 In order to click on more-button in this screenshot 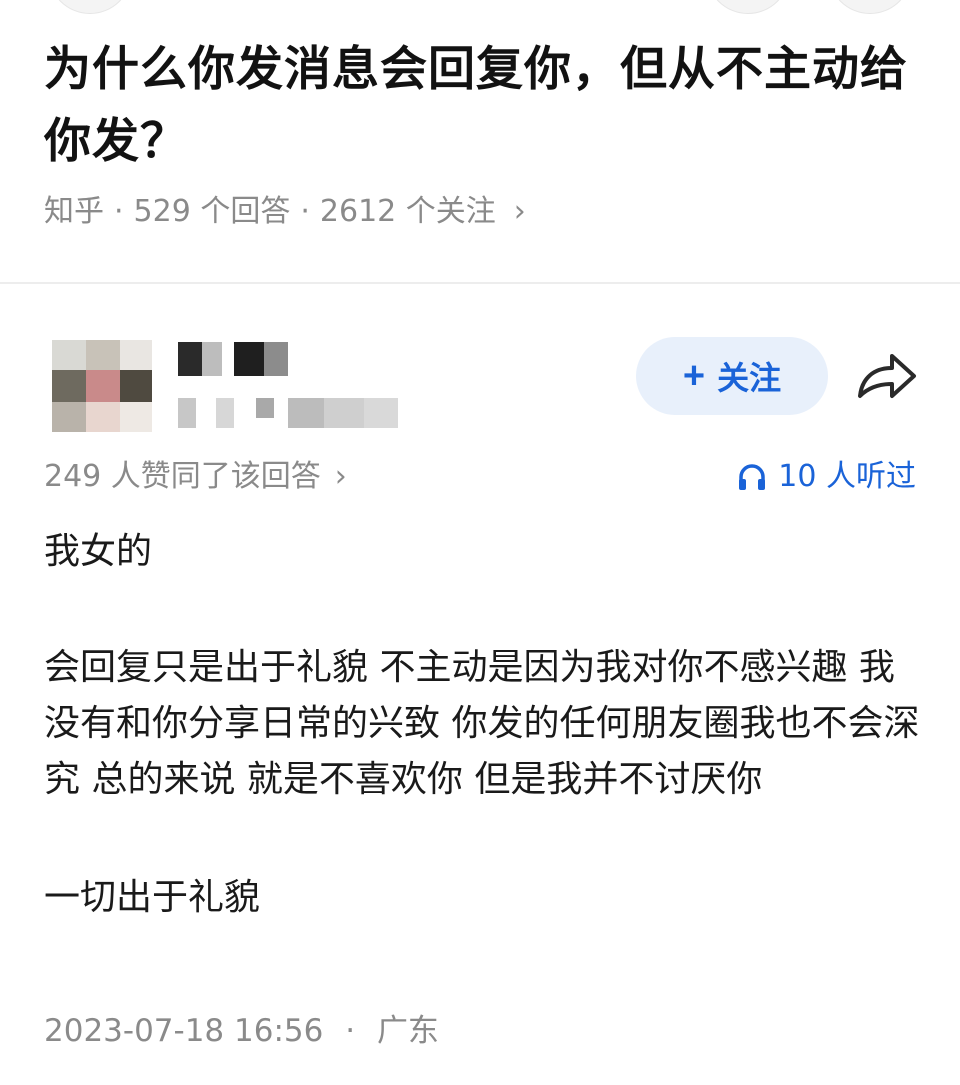, I will do `click(870, 7)`.